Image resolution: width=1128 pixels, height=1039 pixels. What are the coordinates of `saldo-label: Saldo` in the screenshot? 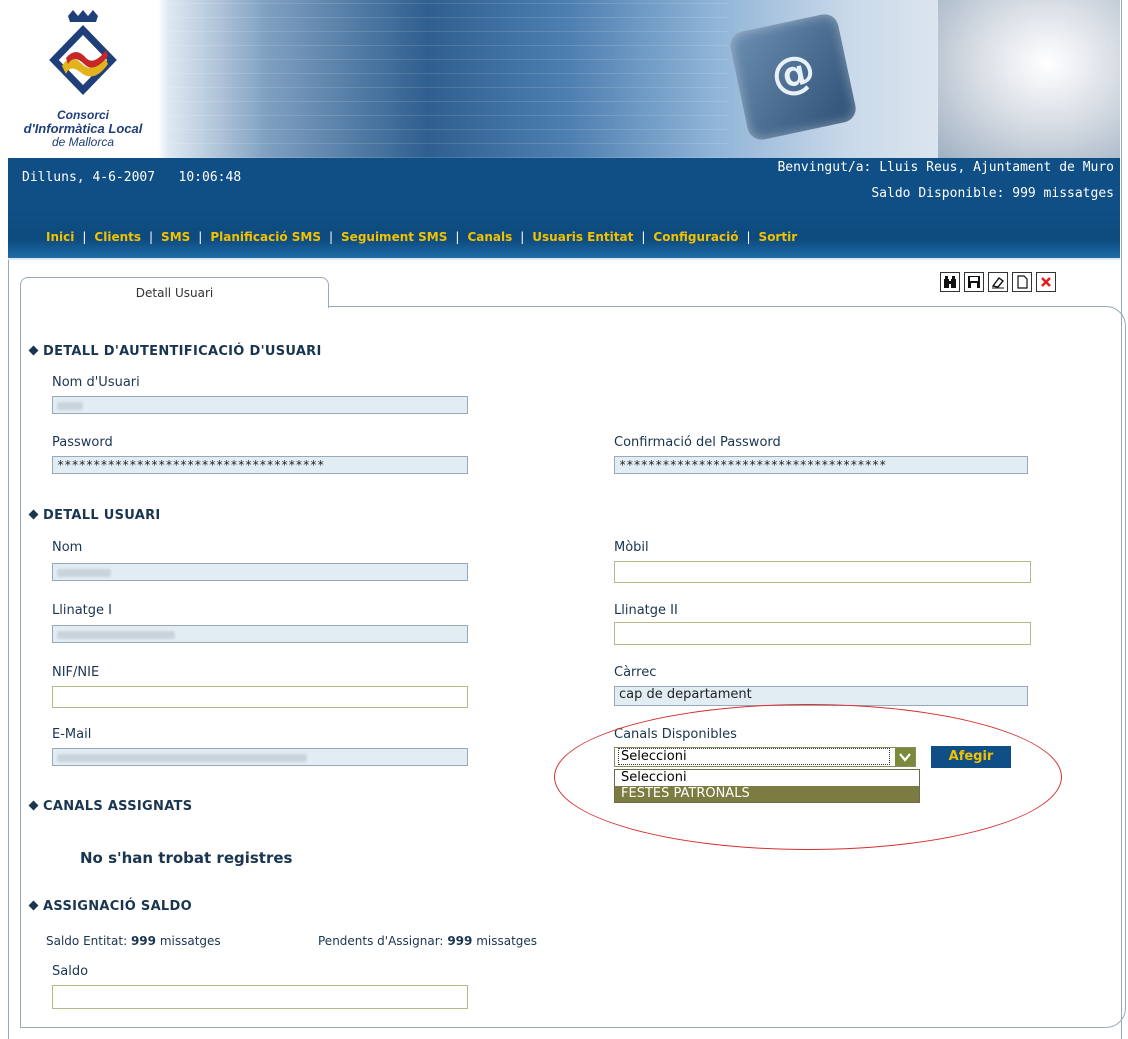 It's located at (70, 971).